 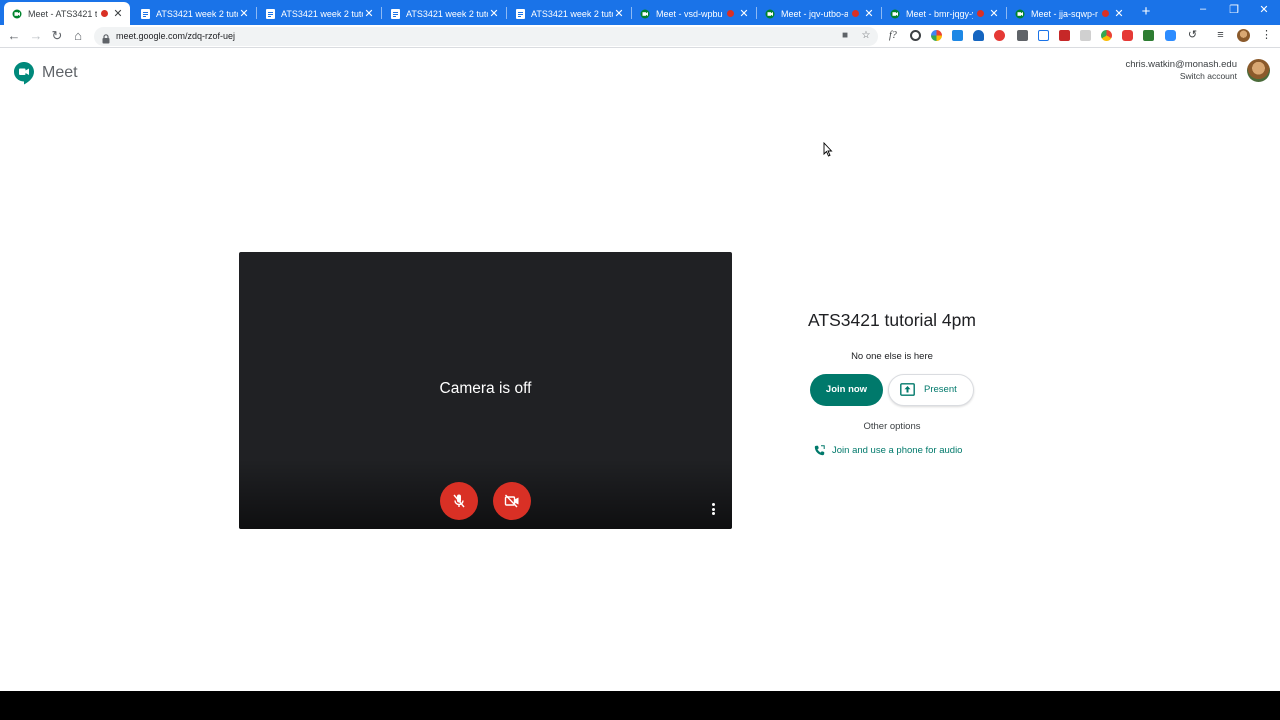 What do you see at coordinates (1264, 9) in the screenshot?
I see `window-close-icon: ✕` at bounding box center [1264, 9].